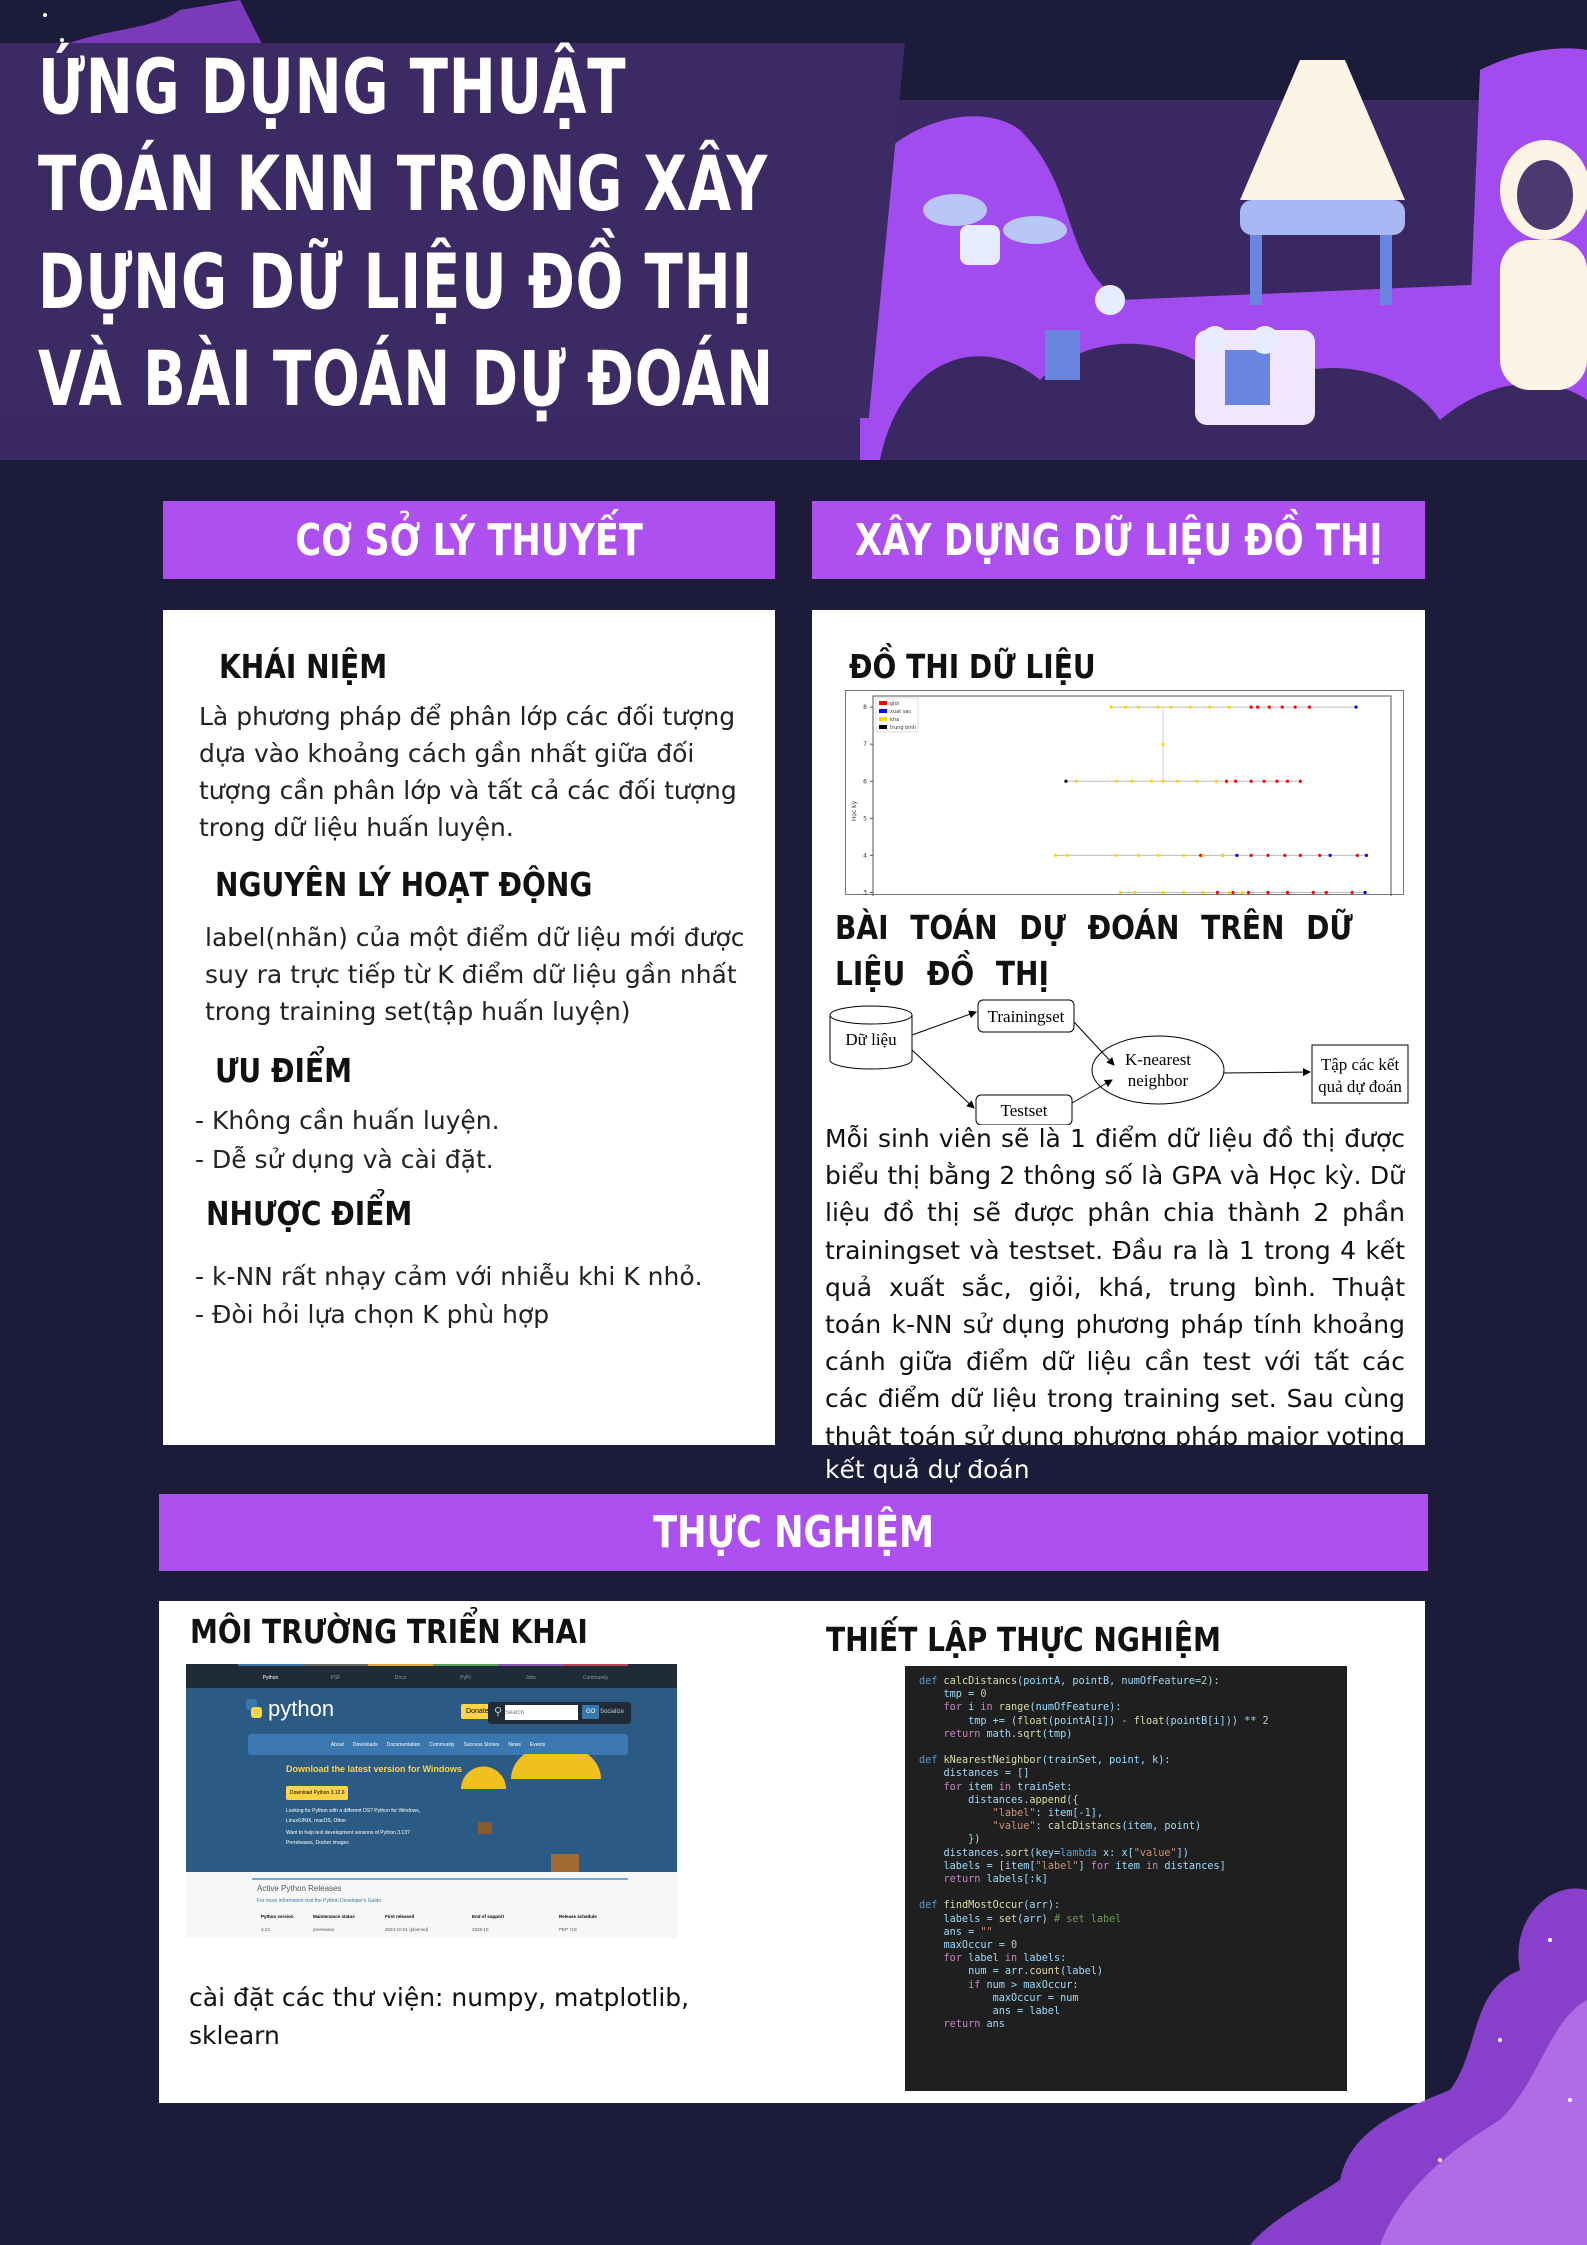 The height and width of the screenshot is (2245, 1587). What do you see at coordinates (1023, 1639) in the screenshot?
I see `setup-heading: Thiết lập thực nghiệm` at bounding box center [1023, 1639].